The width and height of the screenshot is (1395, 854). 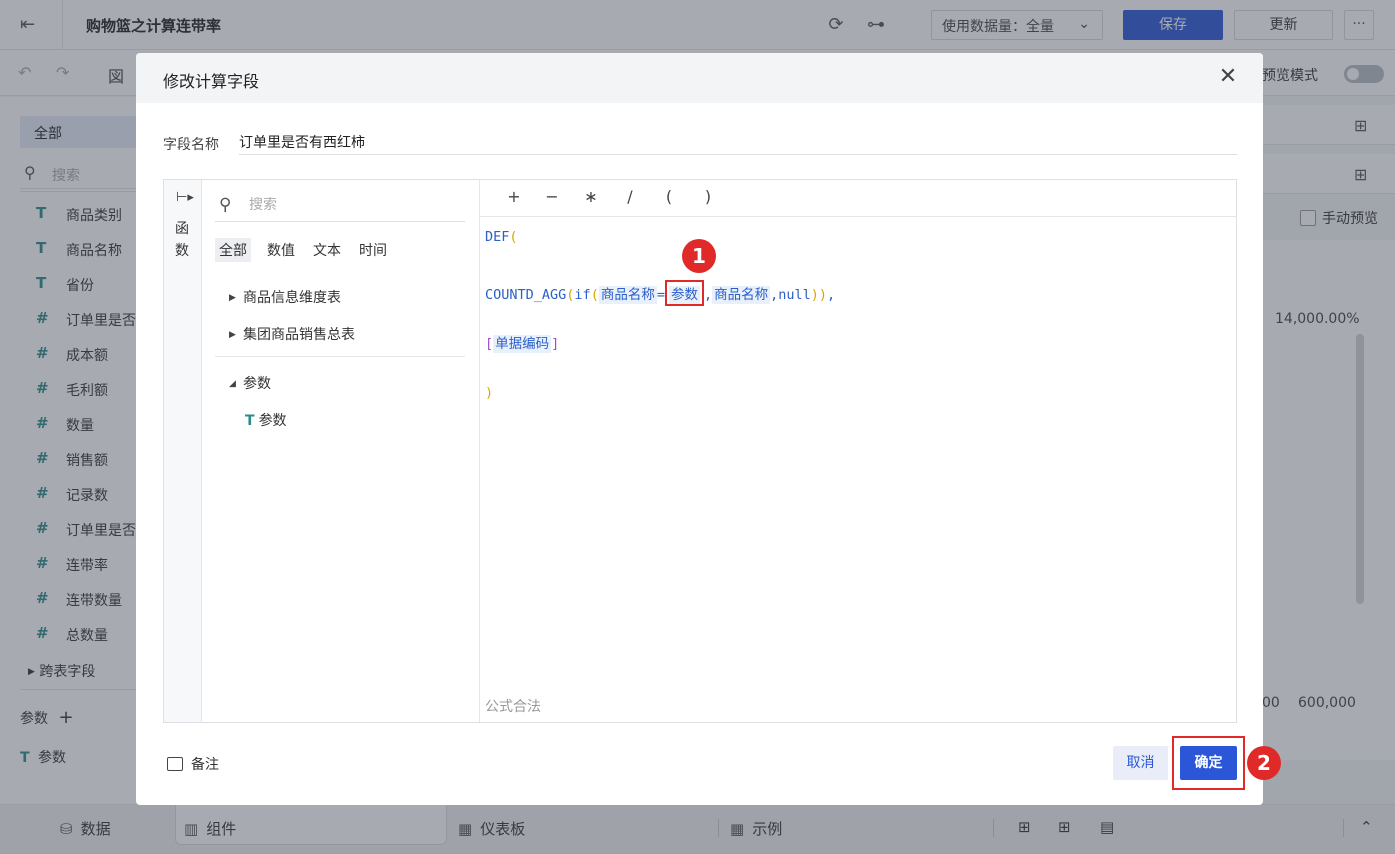 What do you see at coordinates (281, 250) in the screenshot?
I see `tab-numeric: 数值` at bounding box center [281, 250].